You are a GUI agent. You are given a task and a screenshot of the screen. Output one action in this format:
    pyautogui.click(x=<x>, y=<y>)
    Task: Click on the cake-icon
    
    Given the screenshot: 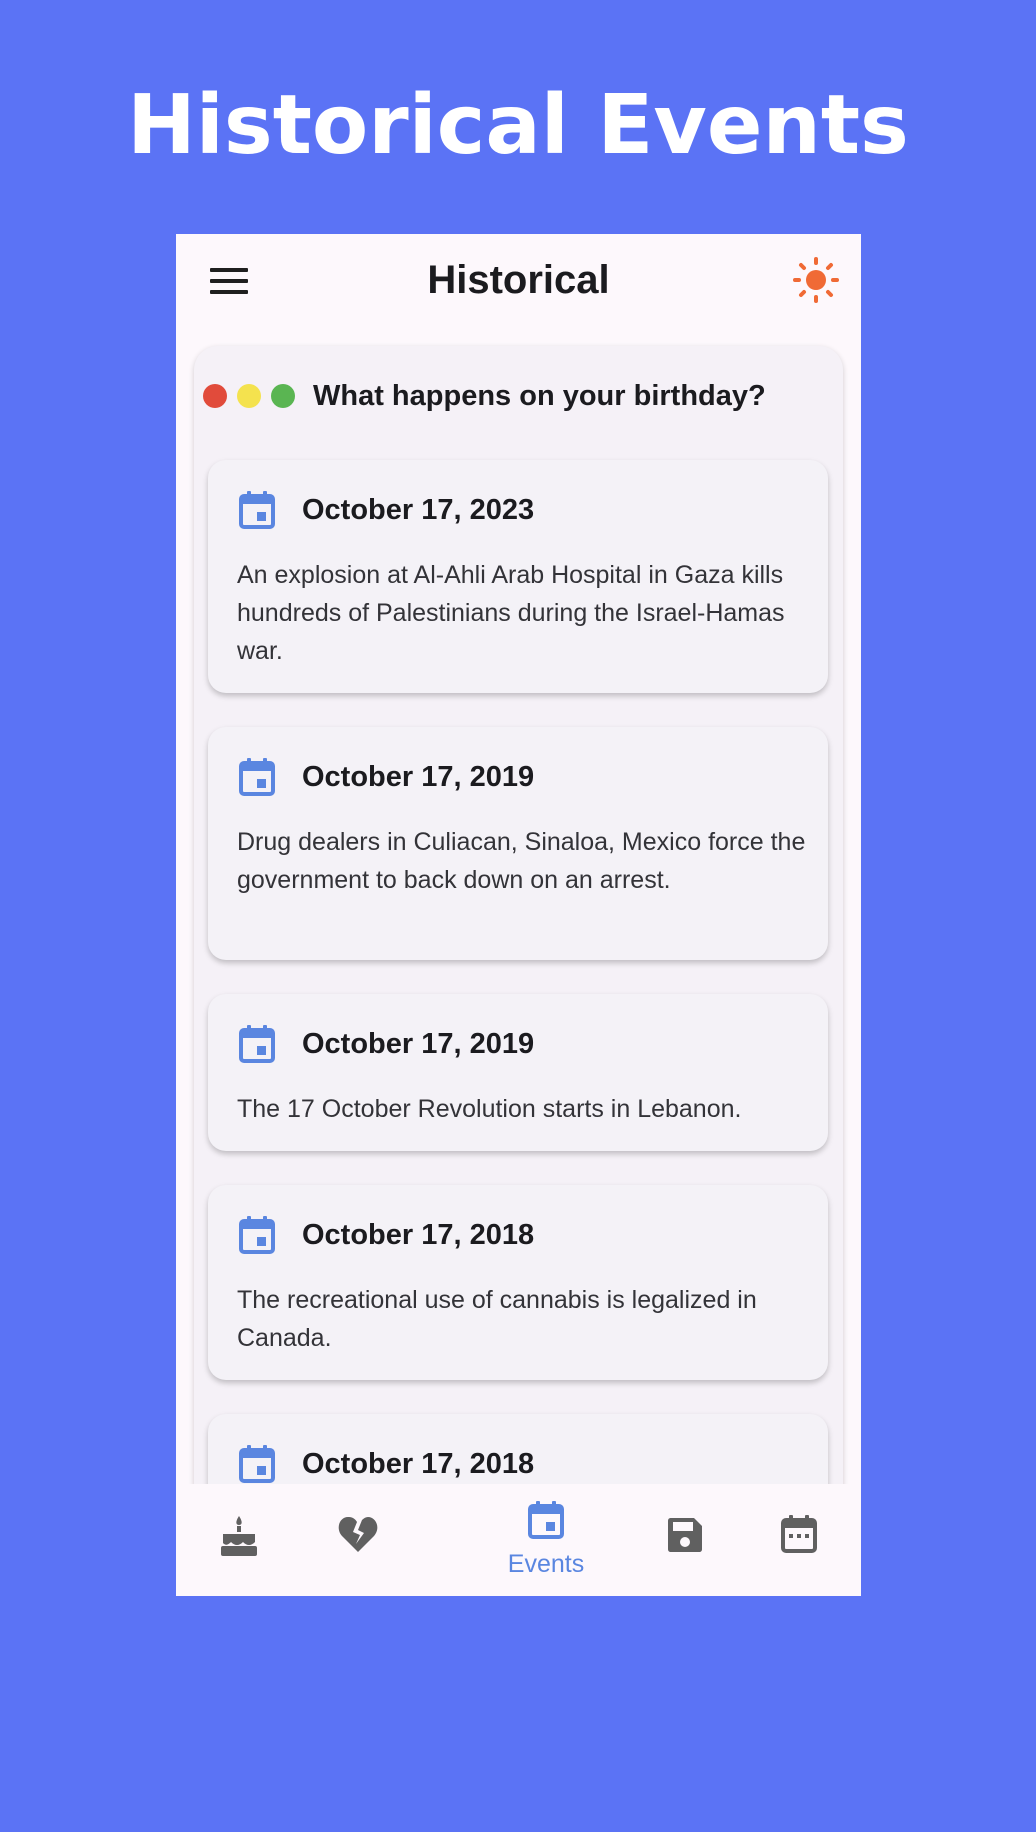 What is the action you would take?
    pyautogui.click(x=239, y=1536)
    